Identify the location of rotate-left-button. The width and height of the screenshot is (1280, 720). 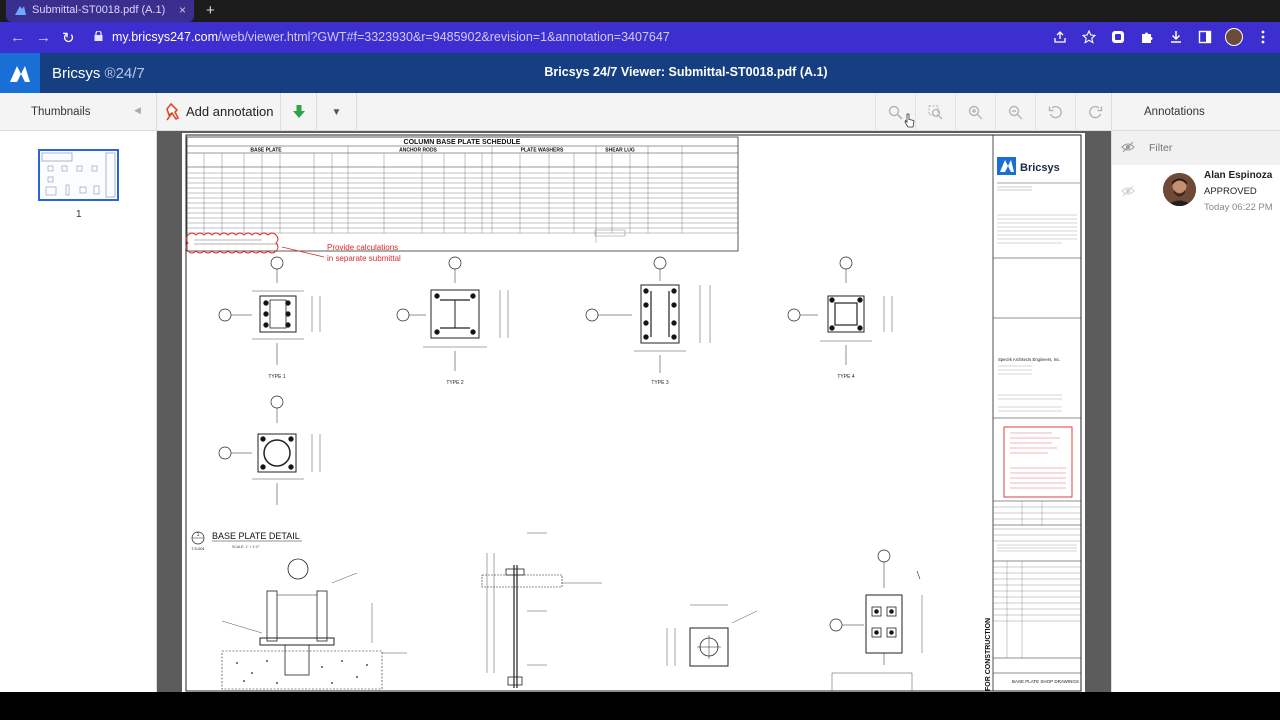
(1055, 112).